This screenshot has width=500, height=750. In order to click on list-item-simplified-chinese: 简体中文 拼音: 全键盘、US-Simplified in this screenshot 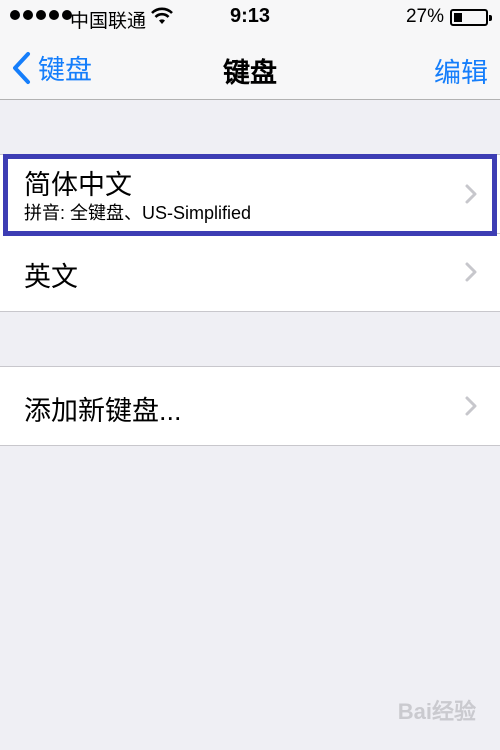, I will do `click(250, 194)`.